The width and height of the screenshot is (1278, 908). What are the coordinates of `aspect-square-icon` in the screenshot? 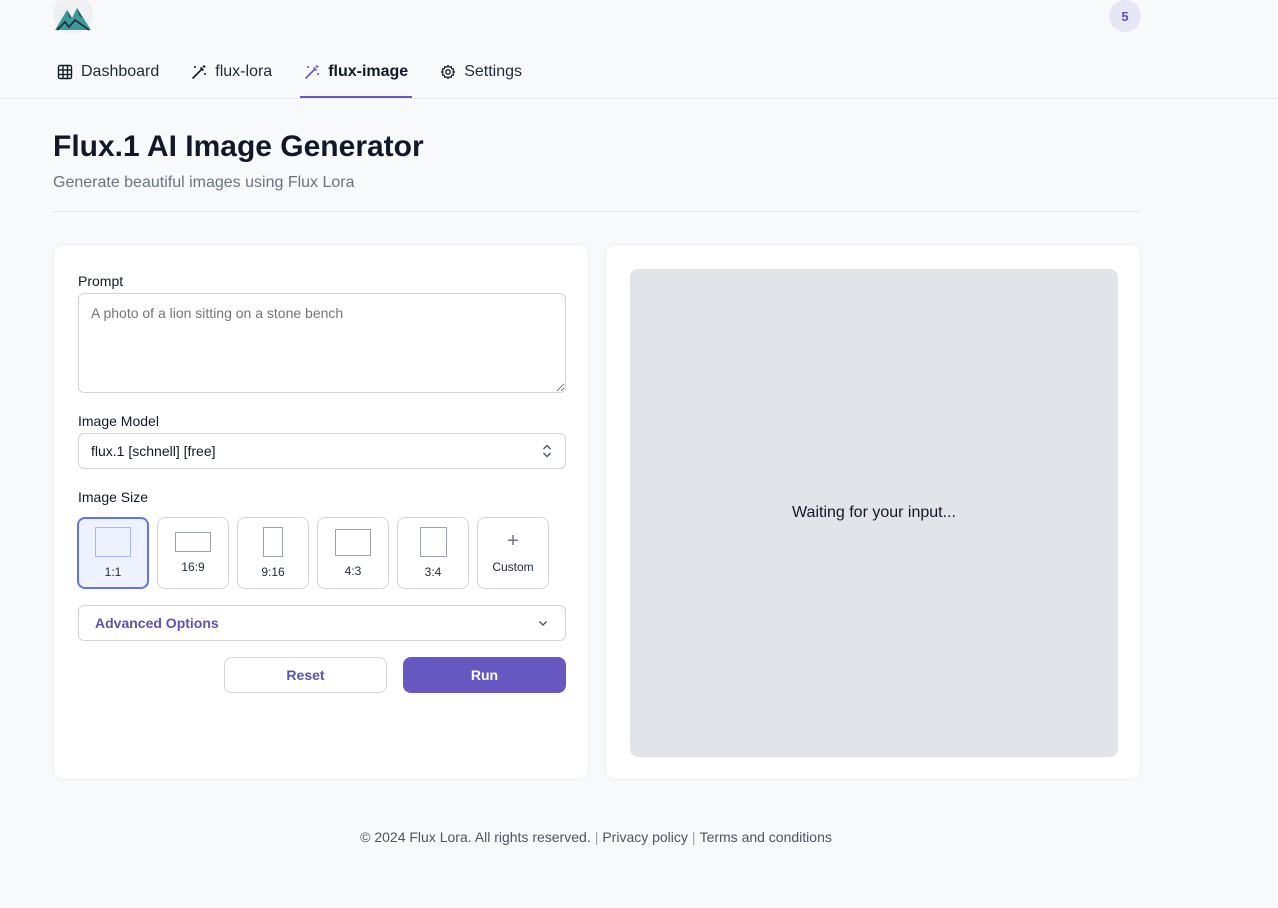 It's located at (113, 542).